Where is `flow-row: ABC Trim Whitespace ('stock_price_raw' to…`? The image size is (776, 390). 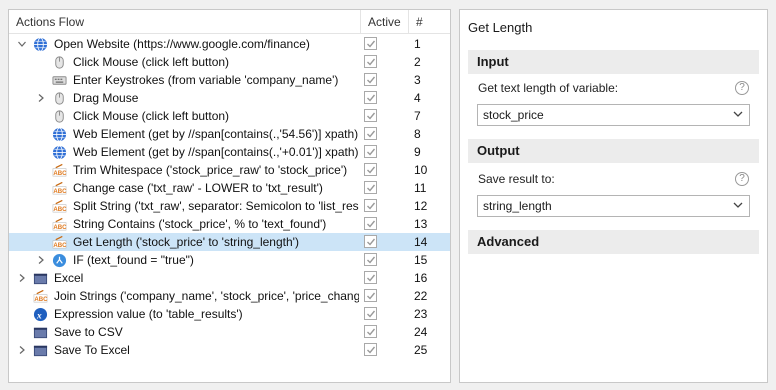 flow-row: ABC Trim Whitespace ('stock_price_raw' to… is located at coordinates (229, 170).